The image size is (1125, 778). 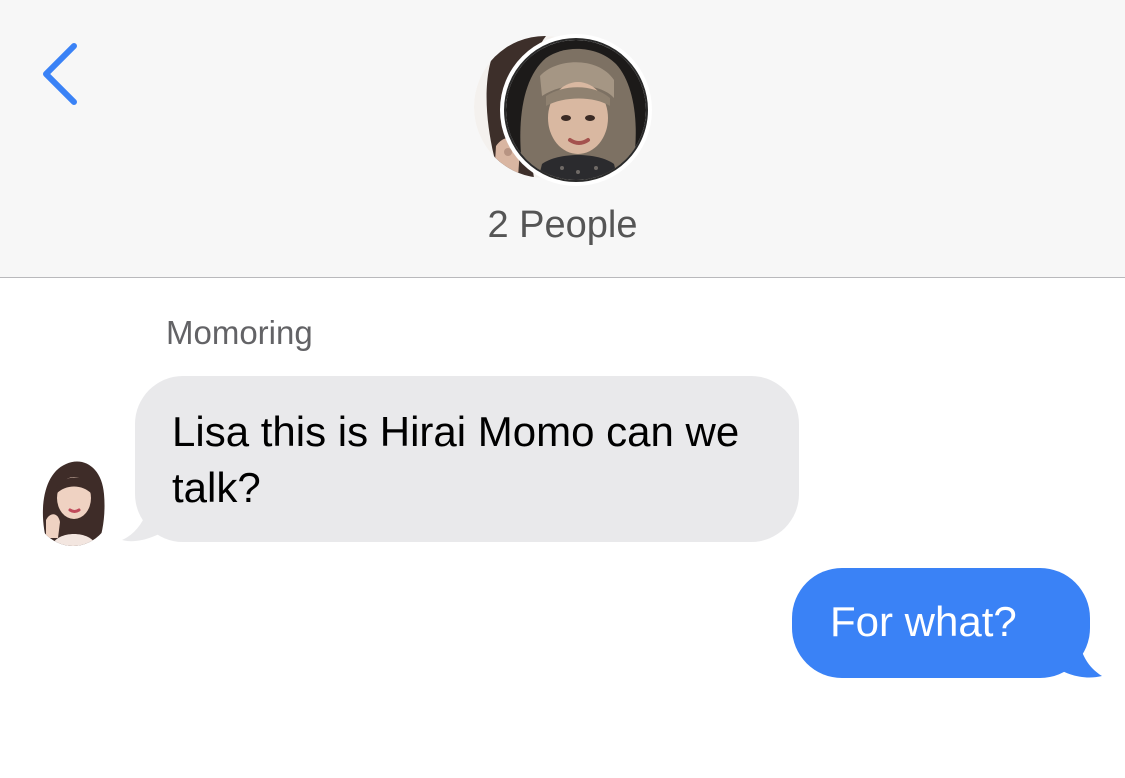 I want to click on group-avatar, so click(x=565, y=112).